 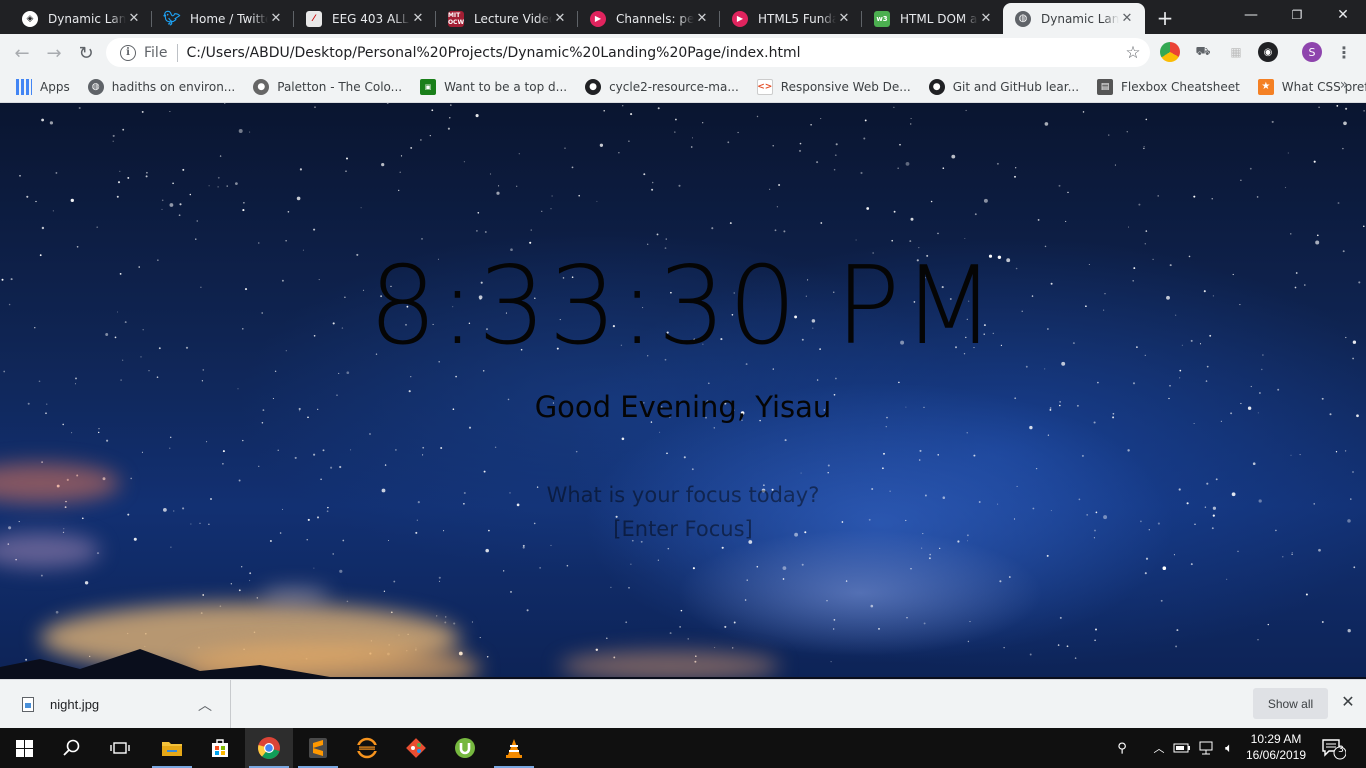 What do you see at coordinates (367, 748) in the screenshot?
I see `eclipse-icon` at bounding box center [367, 748].